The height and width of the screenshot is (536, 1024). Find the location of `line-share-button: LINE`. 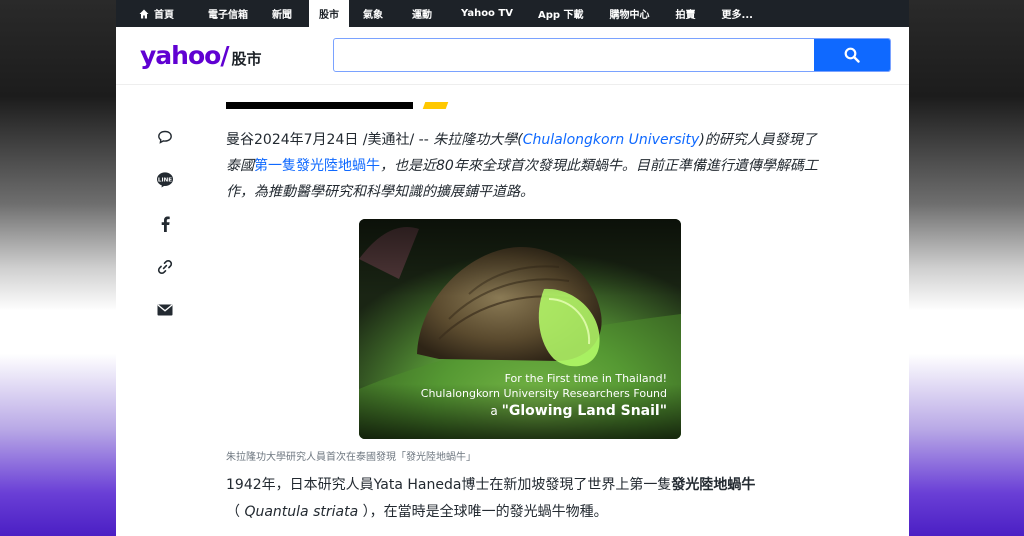

line-share-button: LINE is located at coordinates (165, 180).